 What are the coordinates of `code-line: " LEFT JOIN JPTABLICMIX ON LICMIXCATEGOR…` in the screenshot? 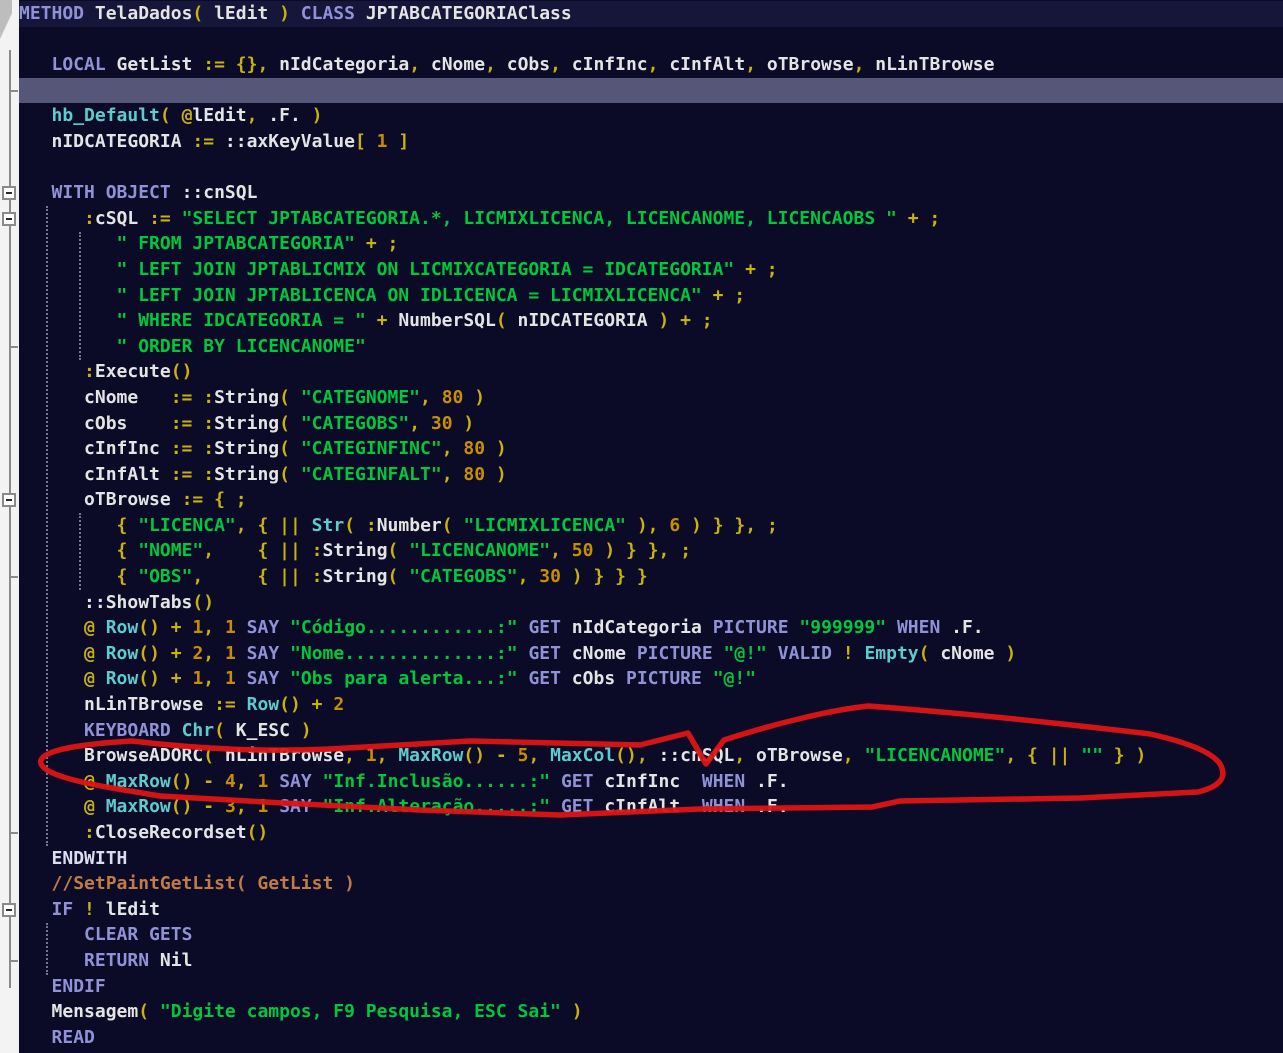 It's located at (641, 270).